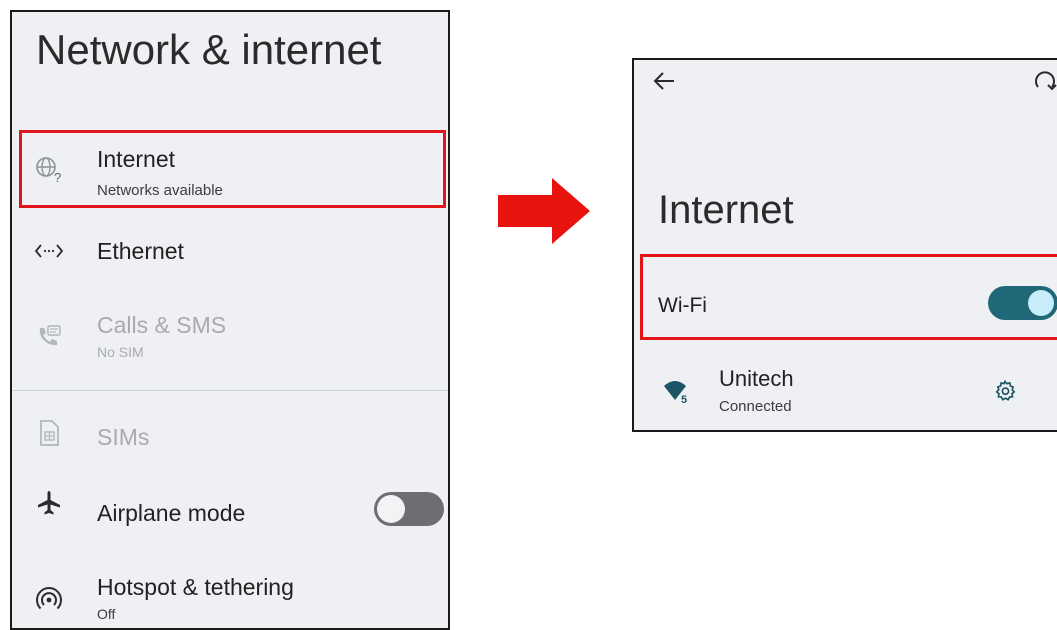  I want to click on hotspot-label: Hotspot & tethering, so click(195, 587).